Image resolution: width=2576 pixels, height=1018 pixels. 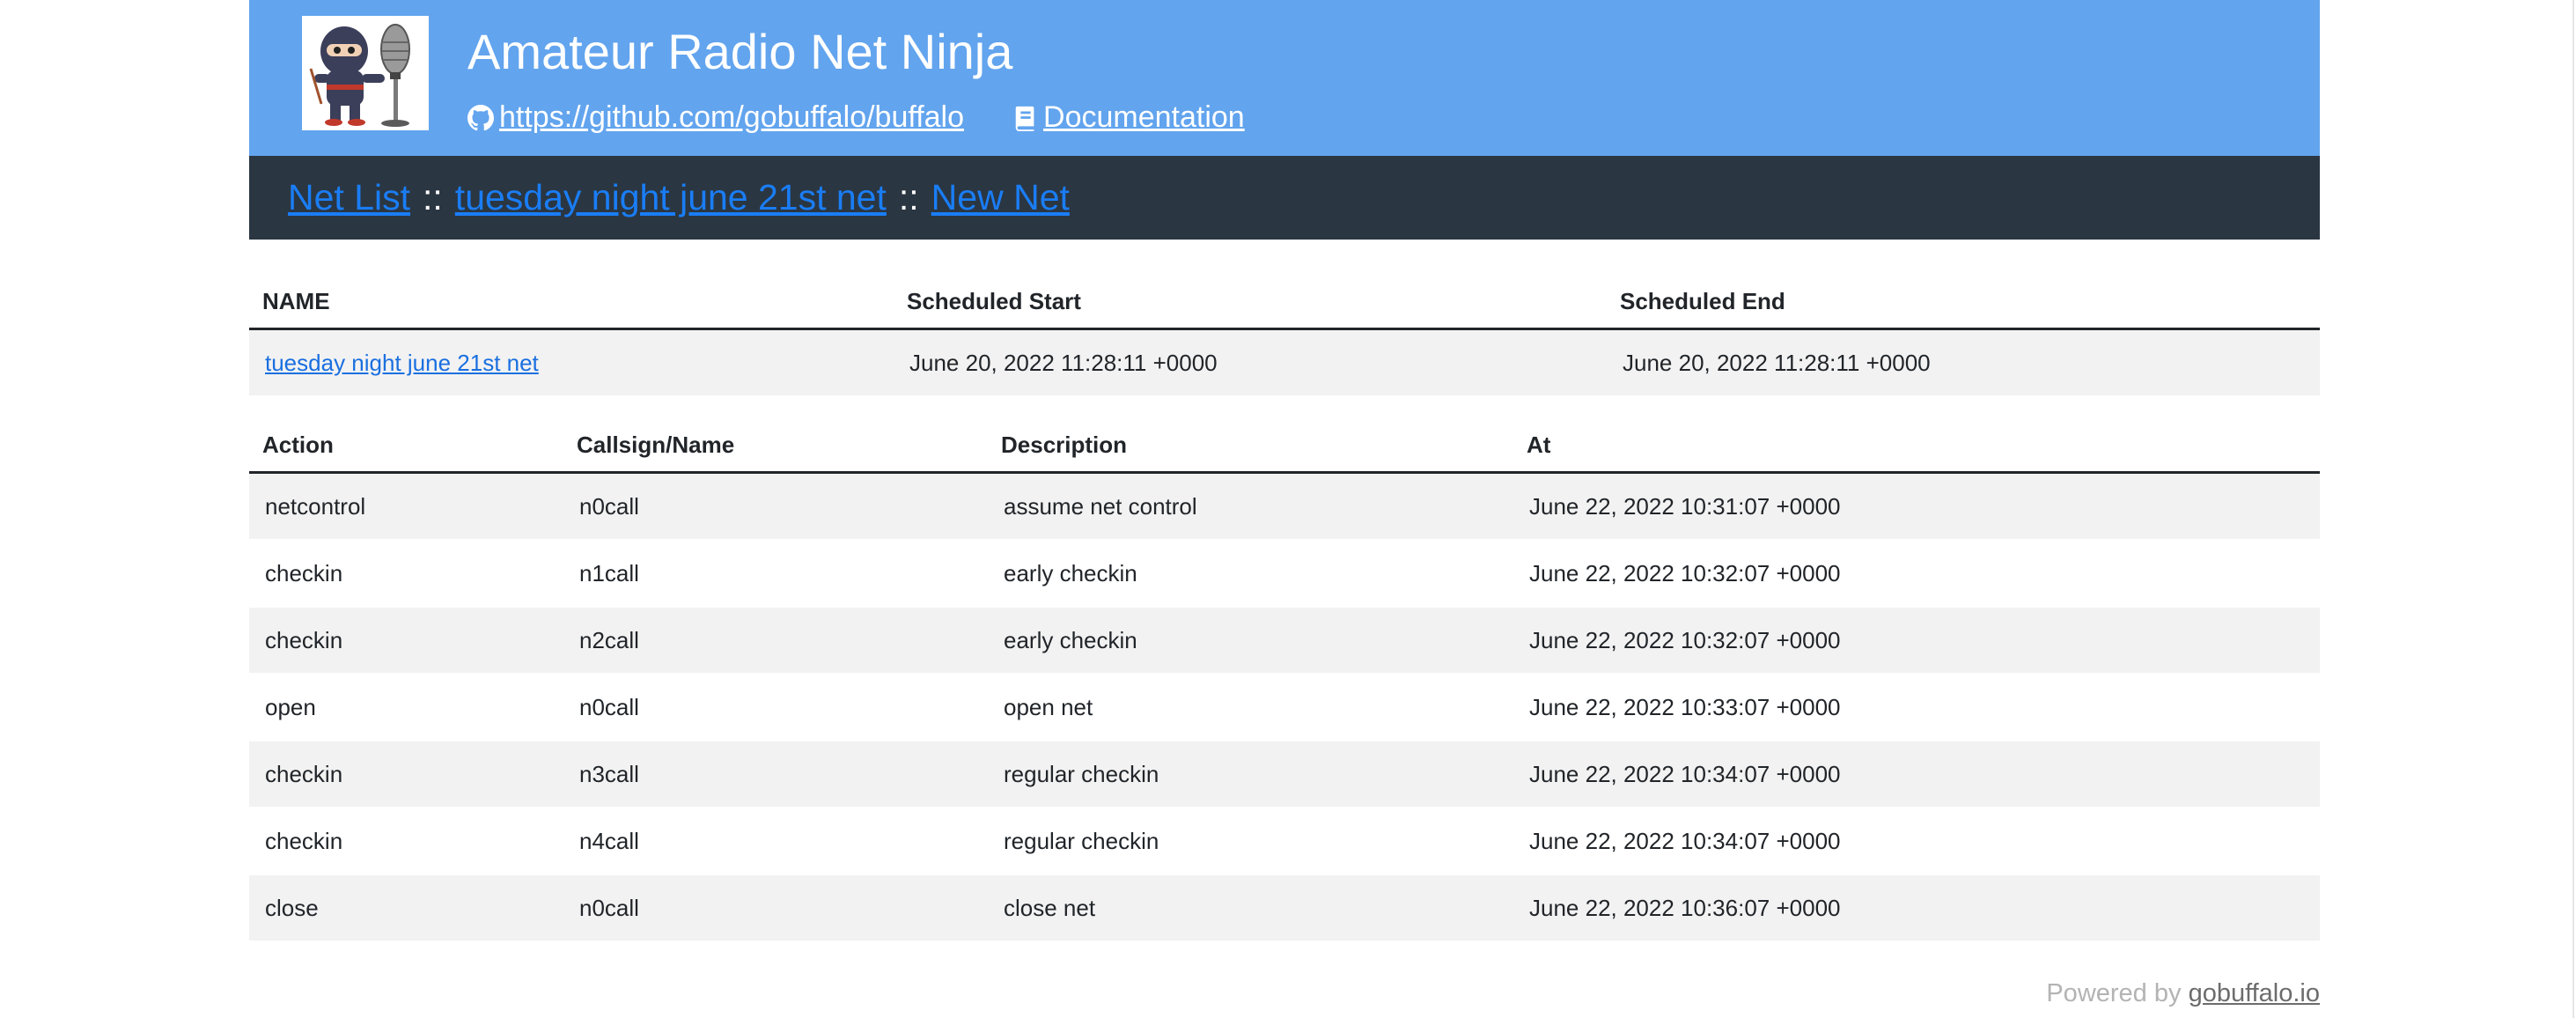 I want to click on github-link-text: https://github.com/gobuffalo/buffalo, so click(x=732, y=117).